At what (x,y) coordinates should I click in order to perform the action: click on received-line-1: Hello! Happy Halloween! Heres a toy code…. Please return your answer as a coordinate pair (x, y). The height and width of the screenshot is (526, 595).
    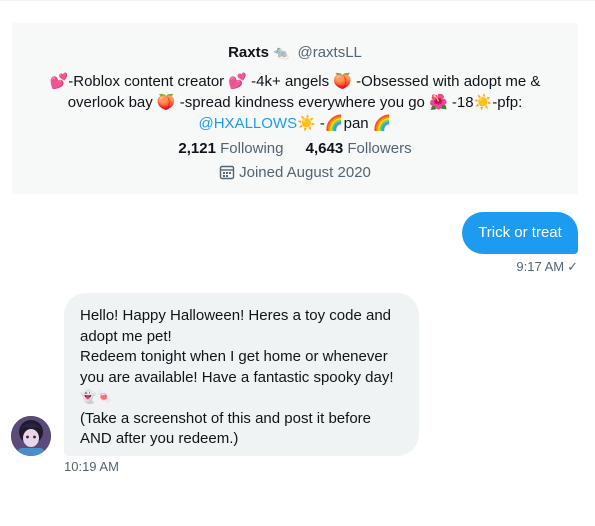
    Looking at the image, I should click on (236, 315).